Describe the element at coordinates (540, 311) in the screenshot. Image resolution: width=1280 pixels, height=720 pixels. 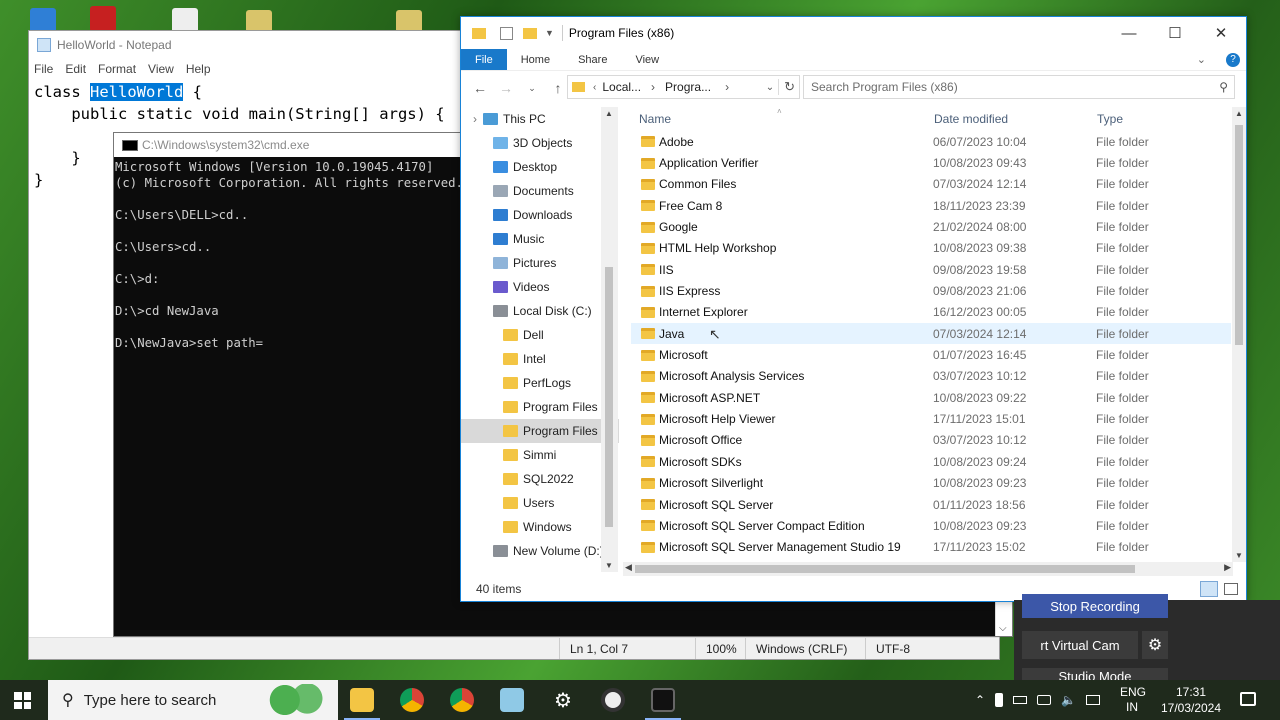
I see `nav-item: Local Disk (C:)` at that location.